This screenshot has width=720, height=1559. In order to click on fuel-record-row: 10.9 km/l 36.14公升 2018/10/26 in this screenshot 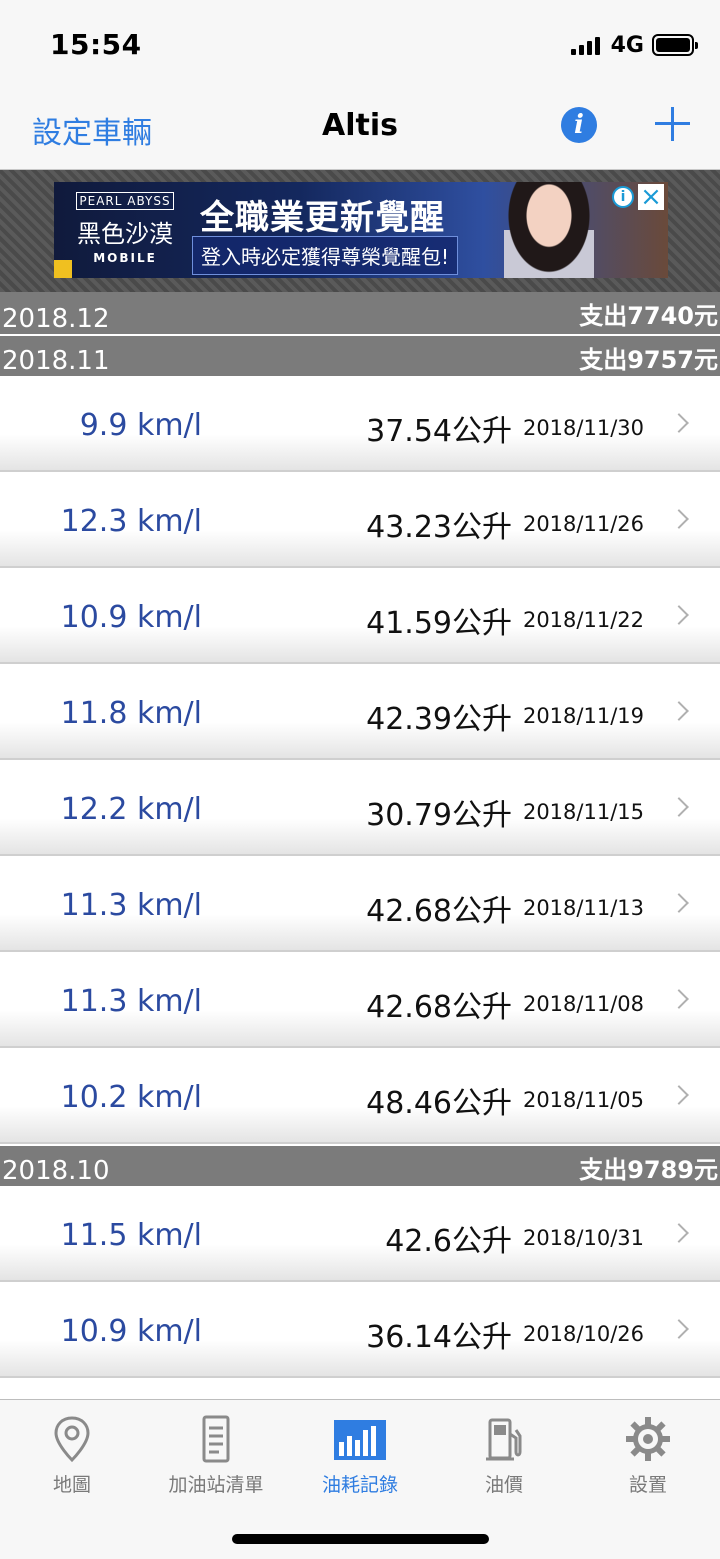, I will do `click(360, 1330)`.